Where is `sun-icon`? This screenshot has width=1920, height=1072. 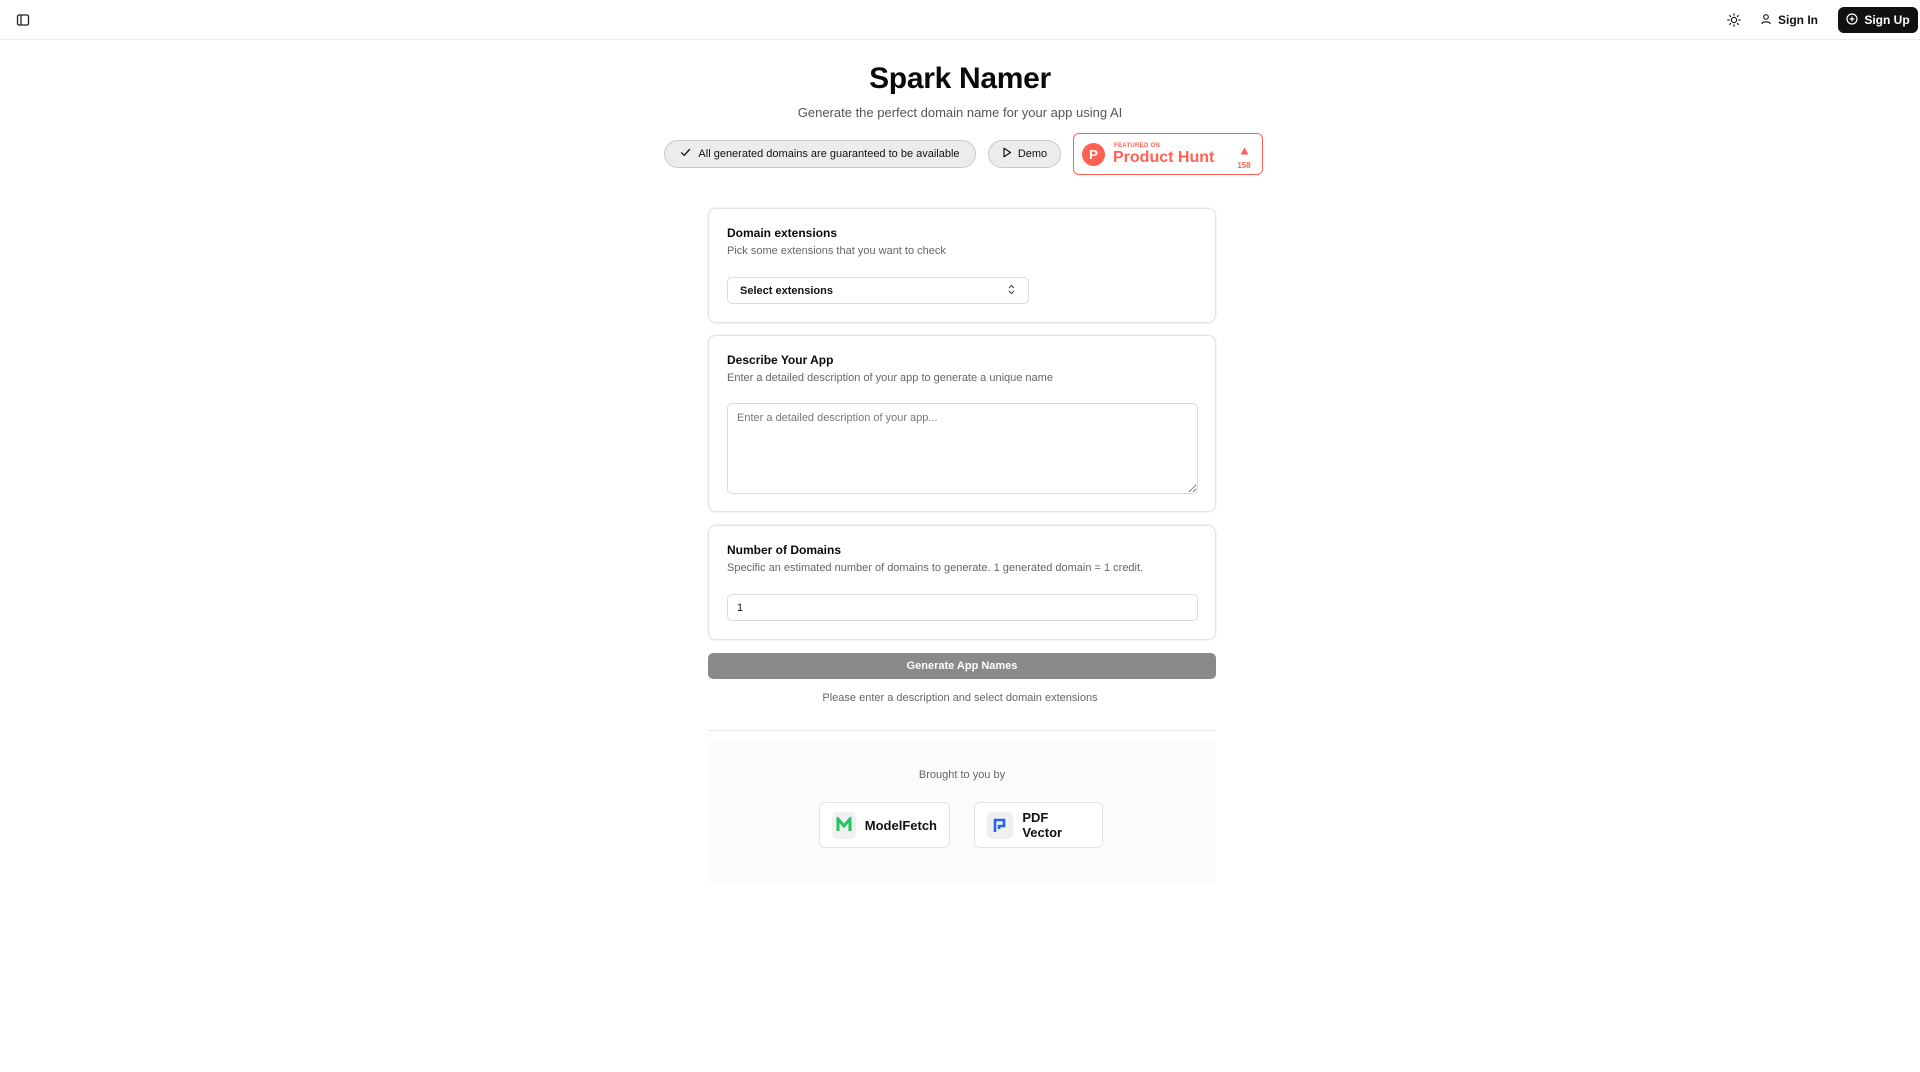 sun-icon is located at coordinates (1734, 20).